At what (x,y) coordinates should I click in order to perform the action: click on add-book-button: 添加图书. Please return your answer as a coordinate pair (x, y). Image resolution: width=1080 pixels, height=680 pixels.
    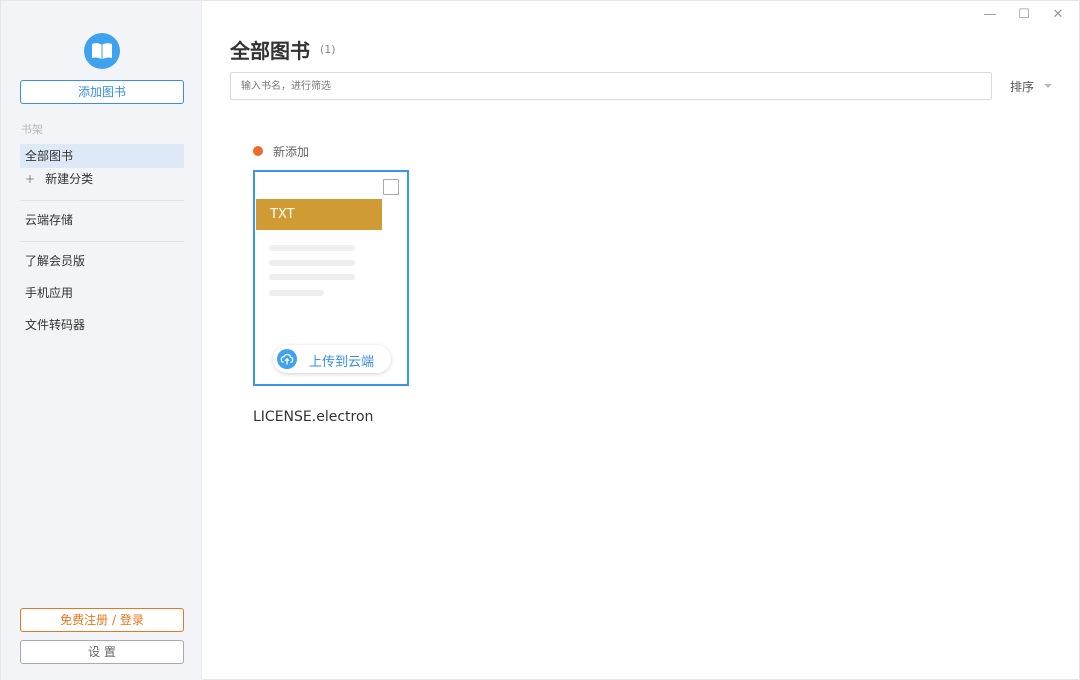
    Looking at the image, I should click on (102, 92).